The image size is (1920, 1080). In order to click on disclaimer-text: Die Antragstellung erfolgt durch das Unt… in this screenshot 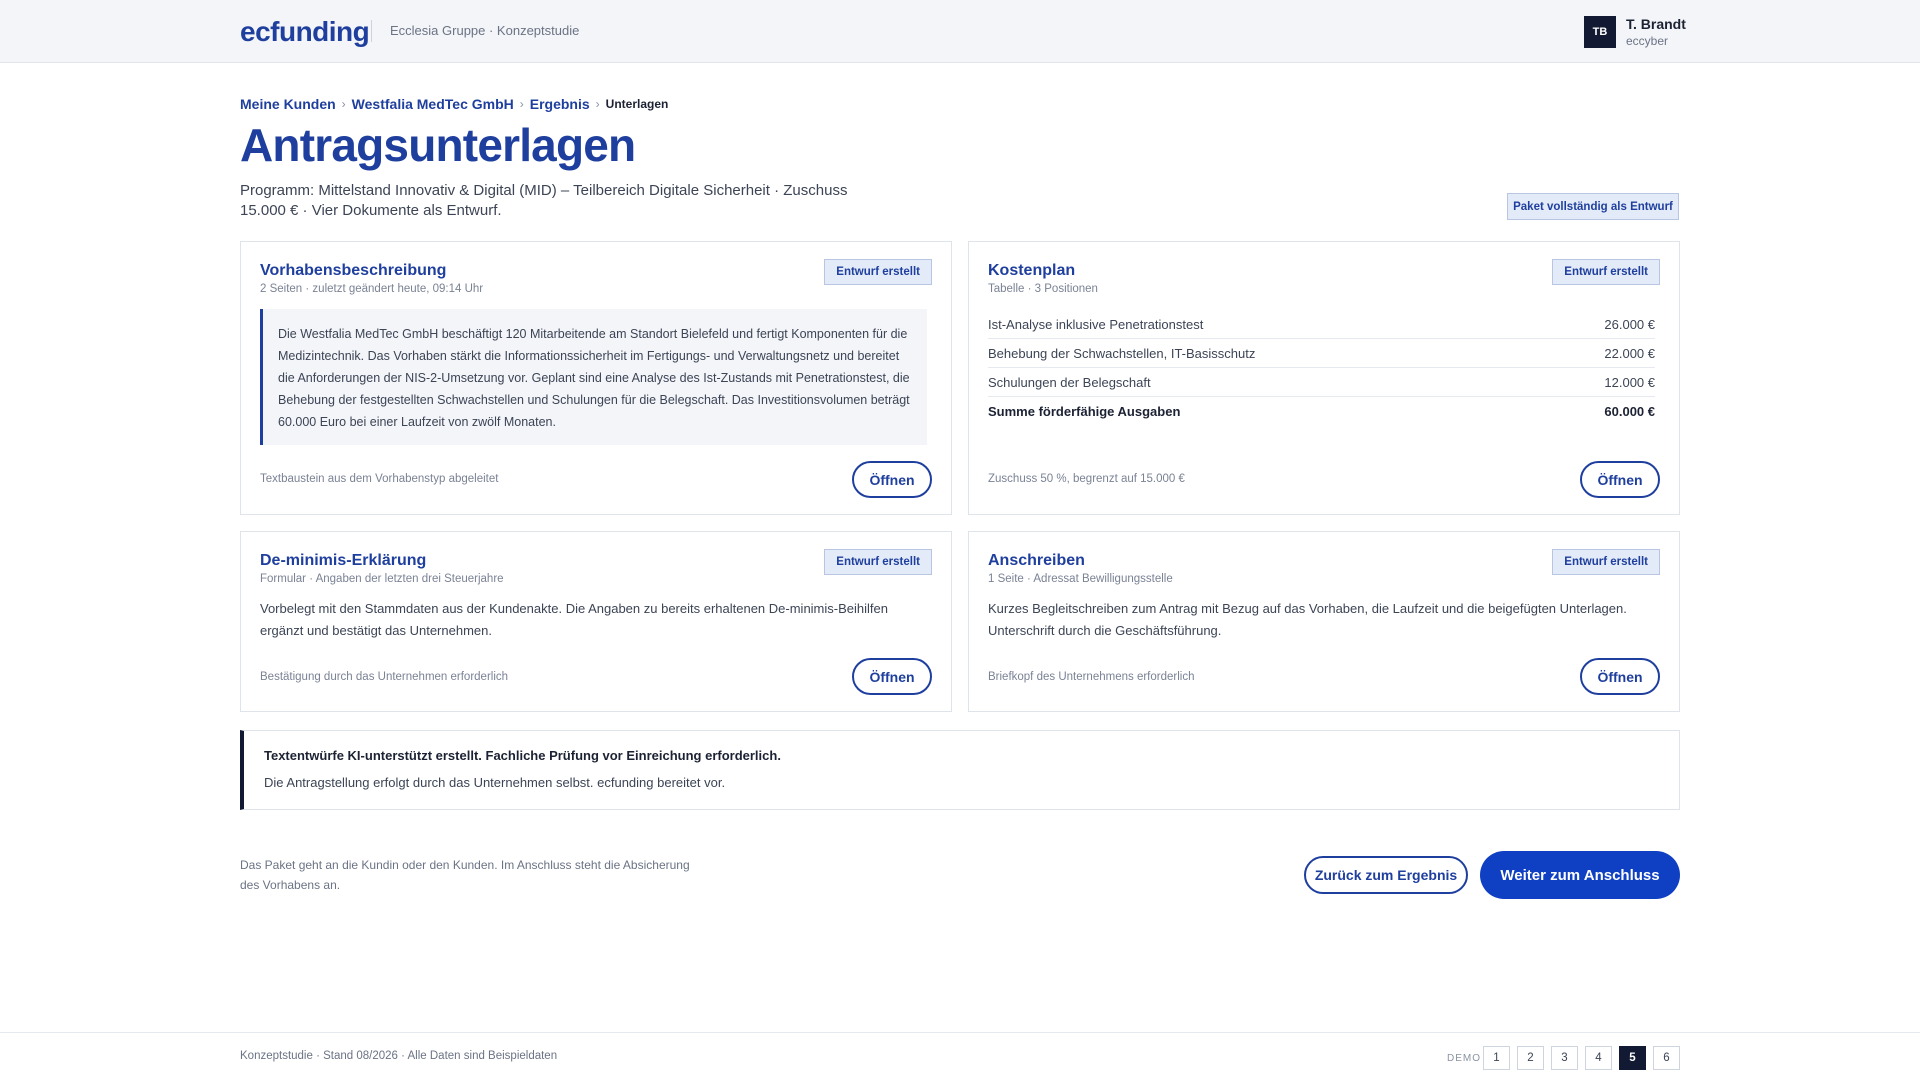, I will do `click(495, 782)`.